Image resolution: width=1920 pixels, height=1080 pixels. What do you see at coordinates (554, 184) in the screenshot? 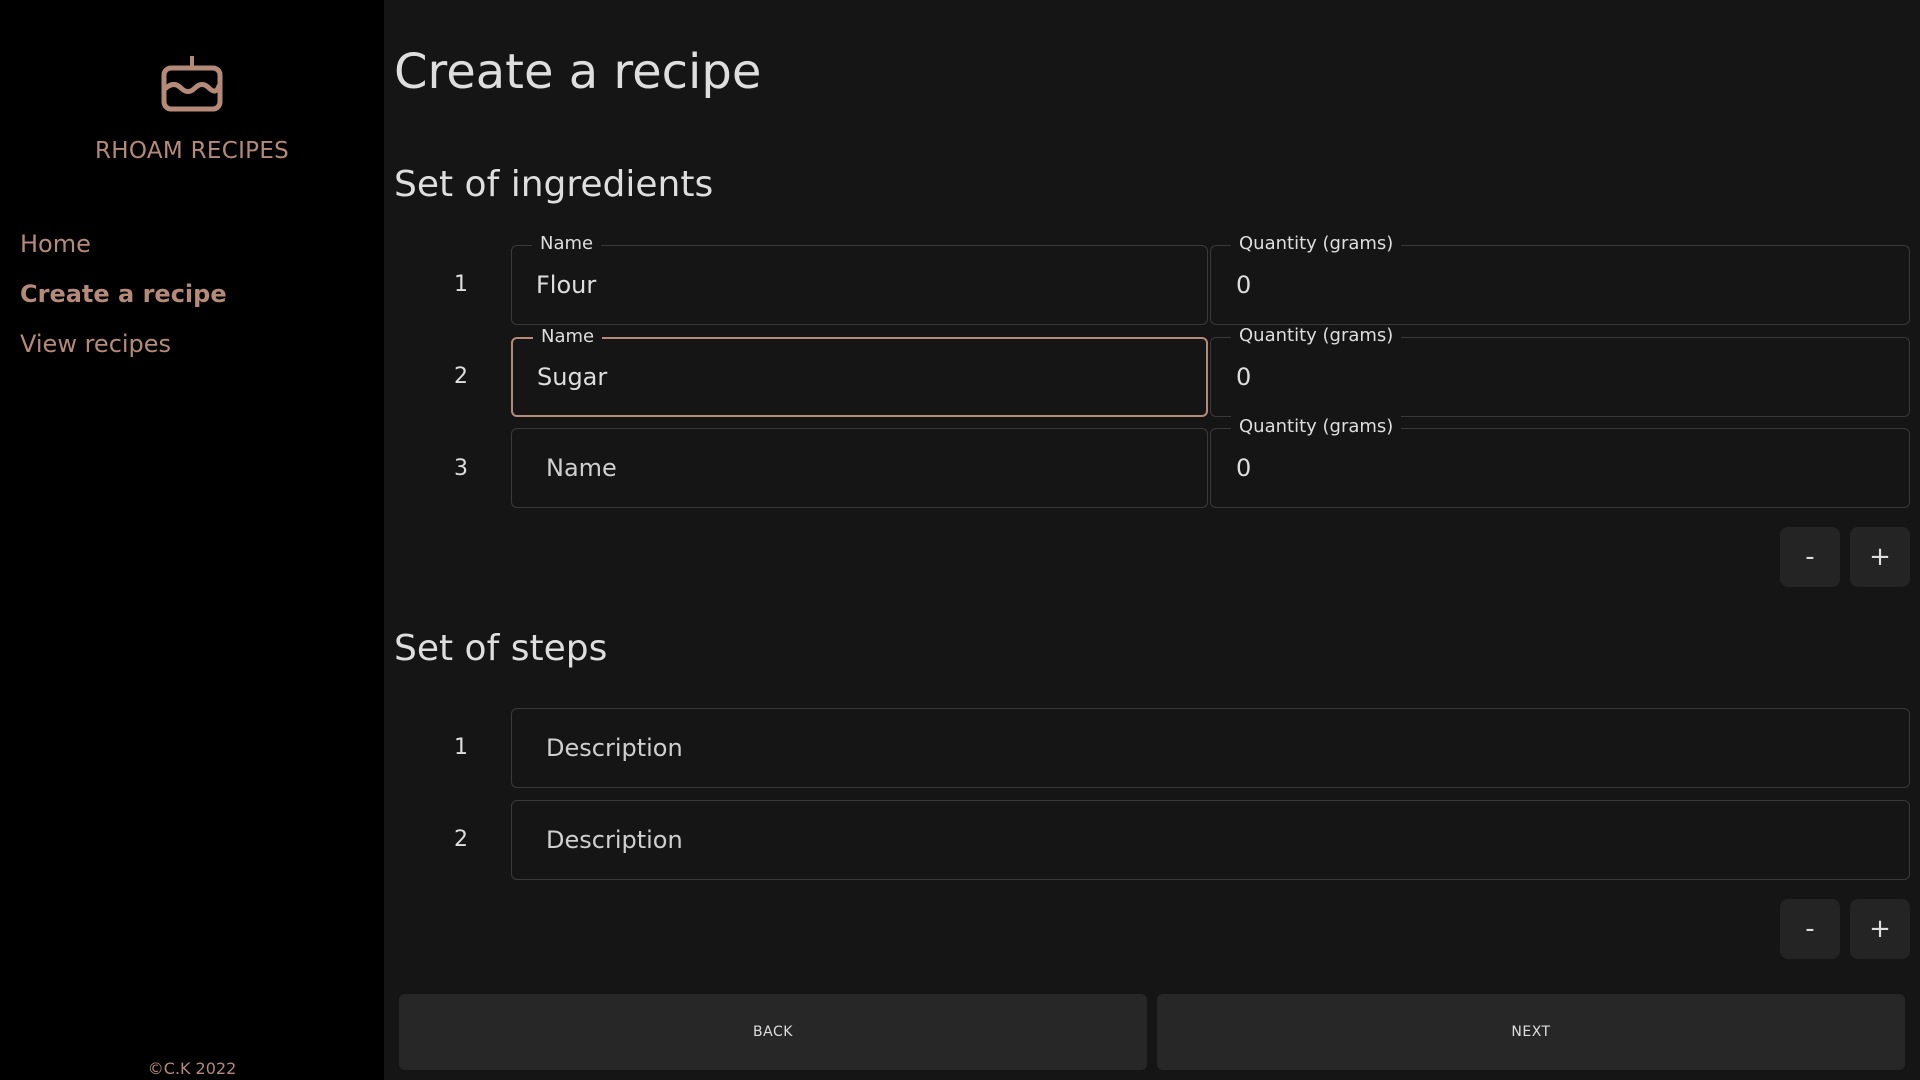
I see `ingredients-heading: Set of ingredients` at bounding box center [554, 184].